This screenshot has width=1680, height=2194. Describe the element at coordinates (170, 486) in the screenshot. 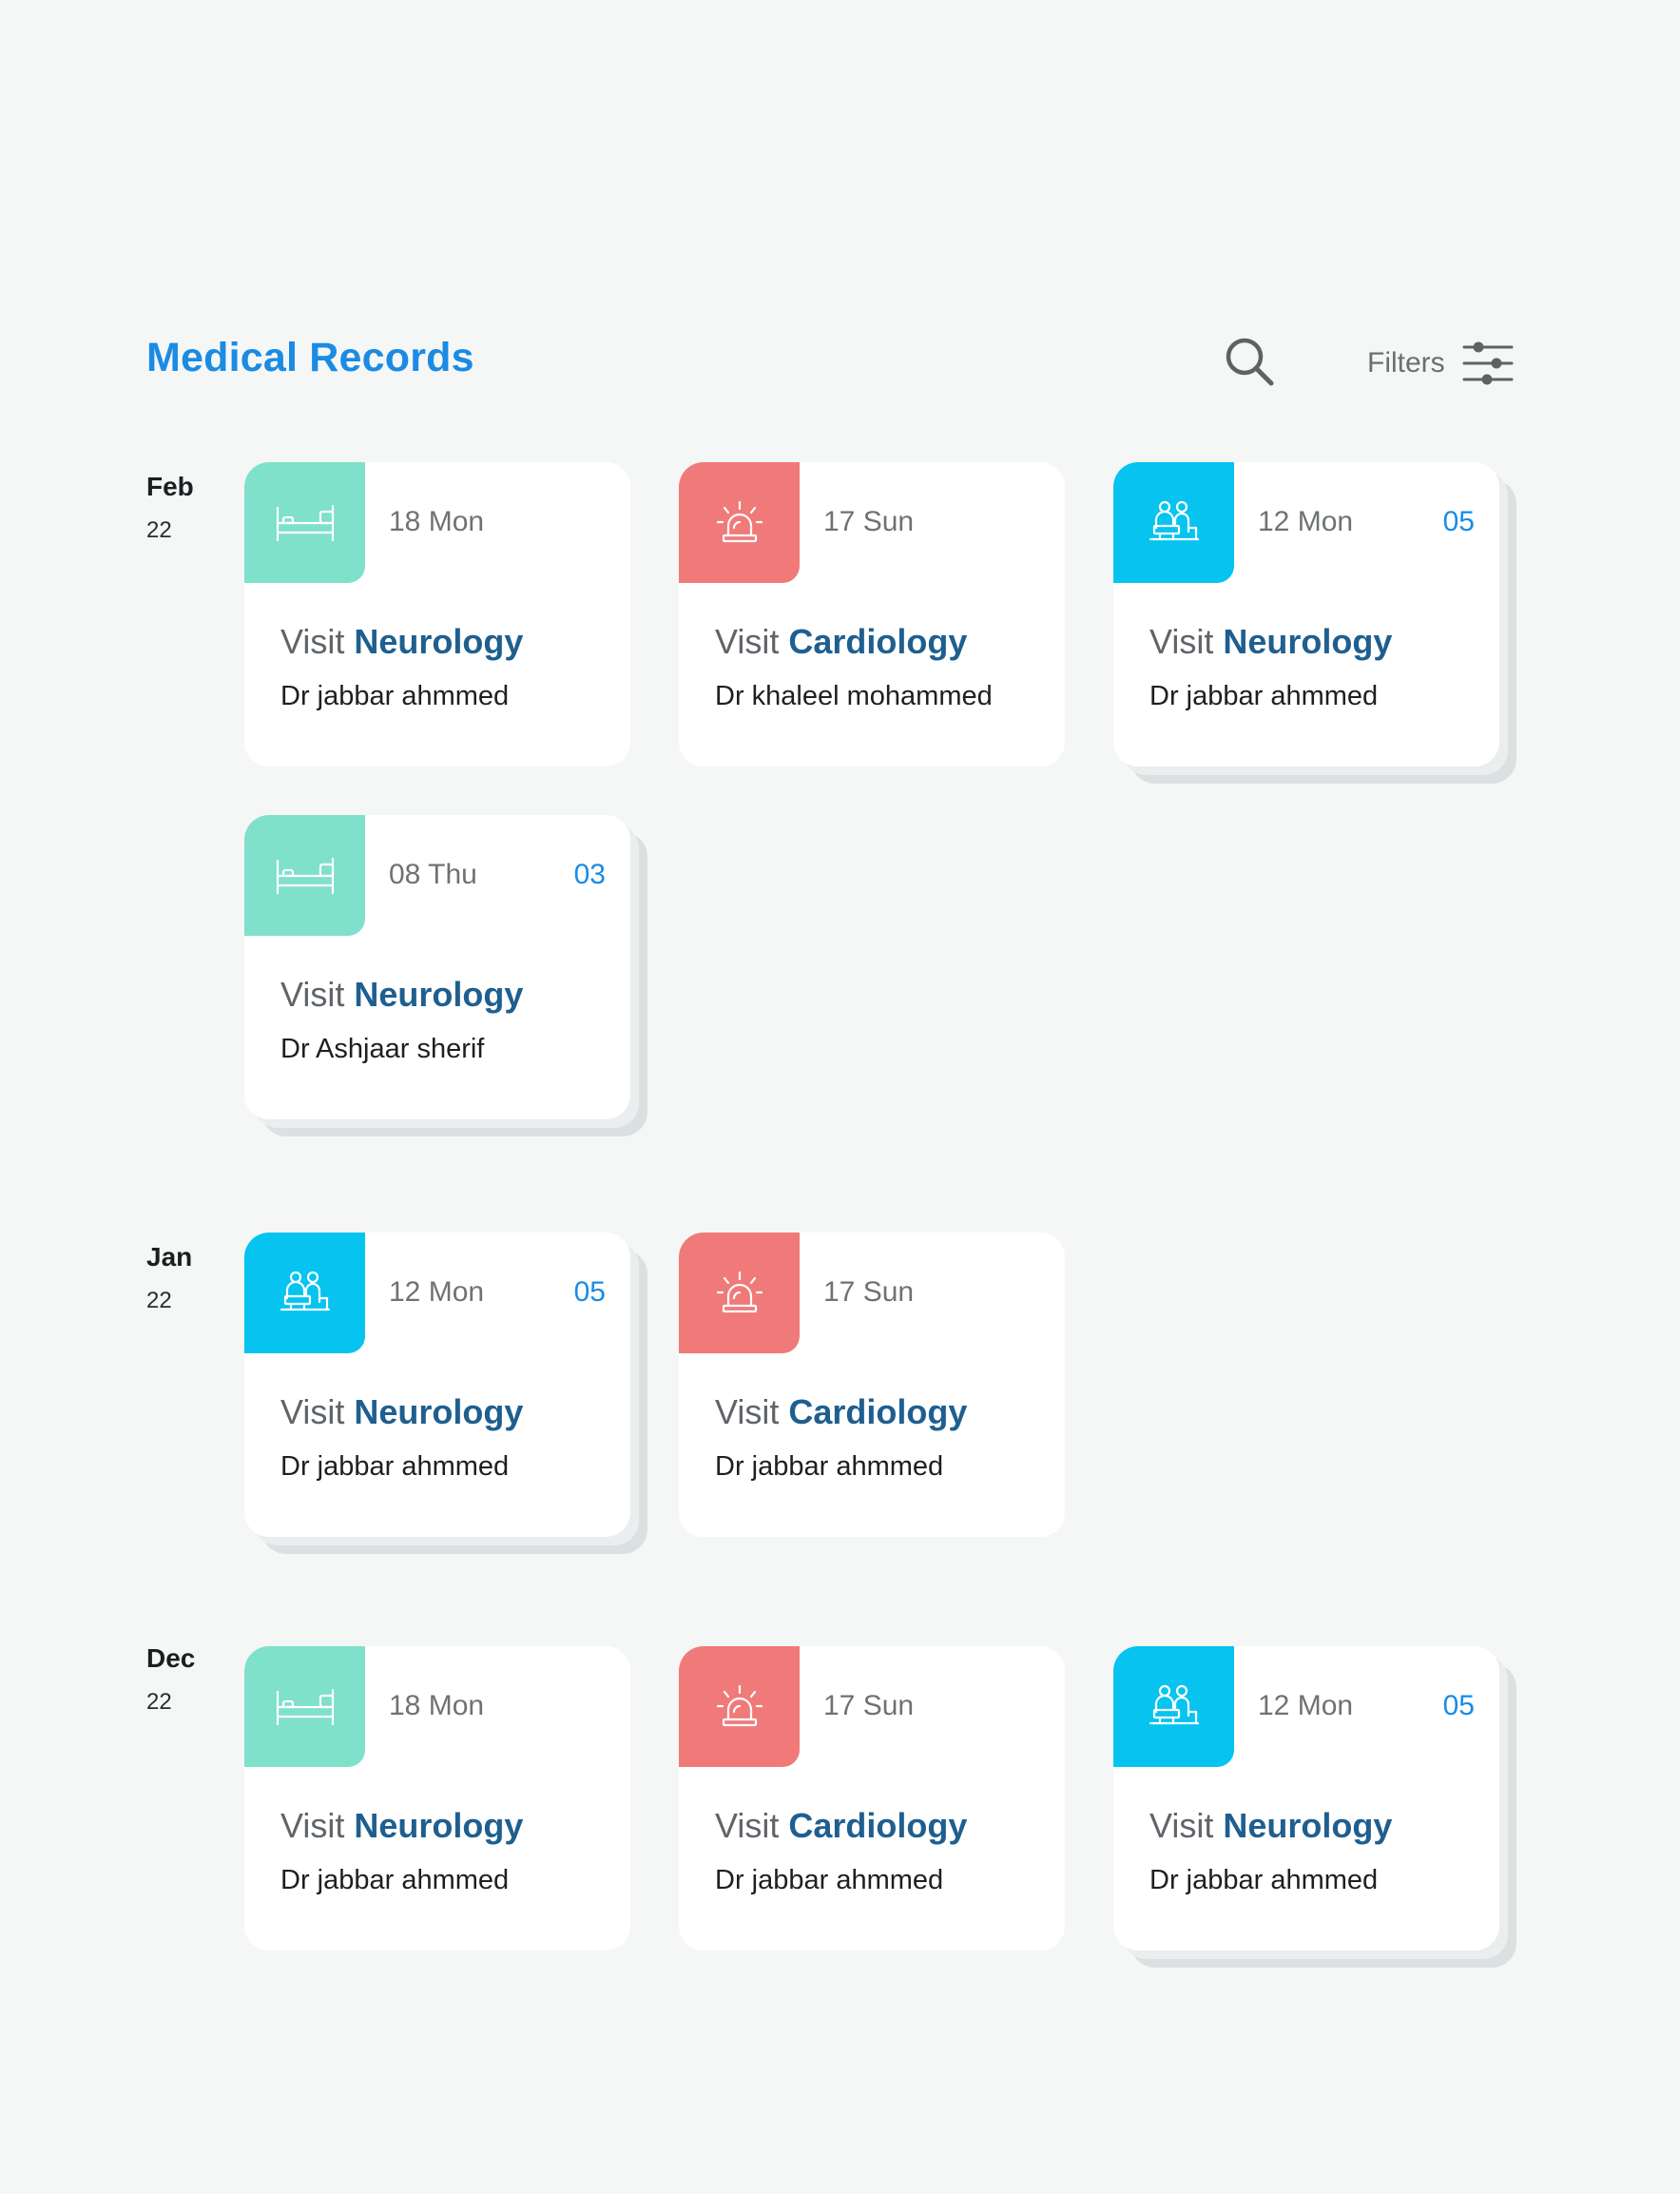

I see `month-name: Feb` at that location.